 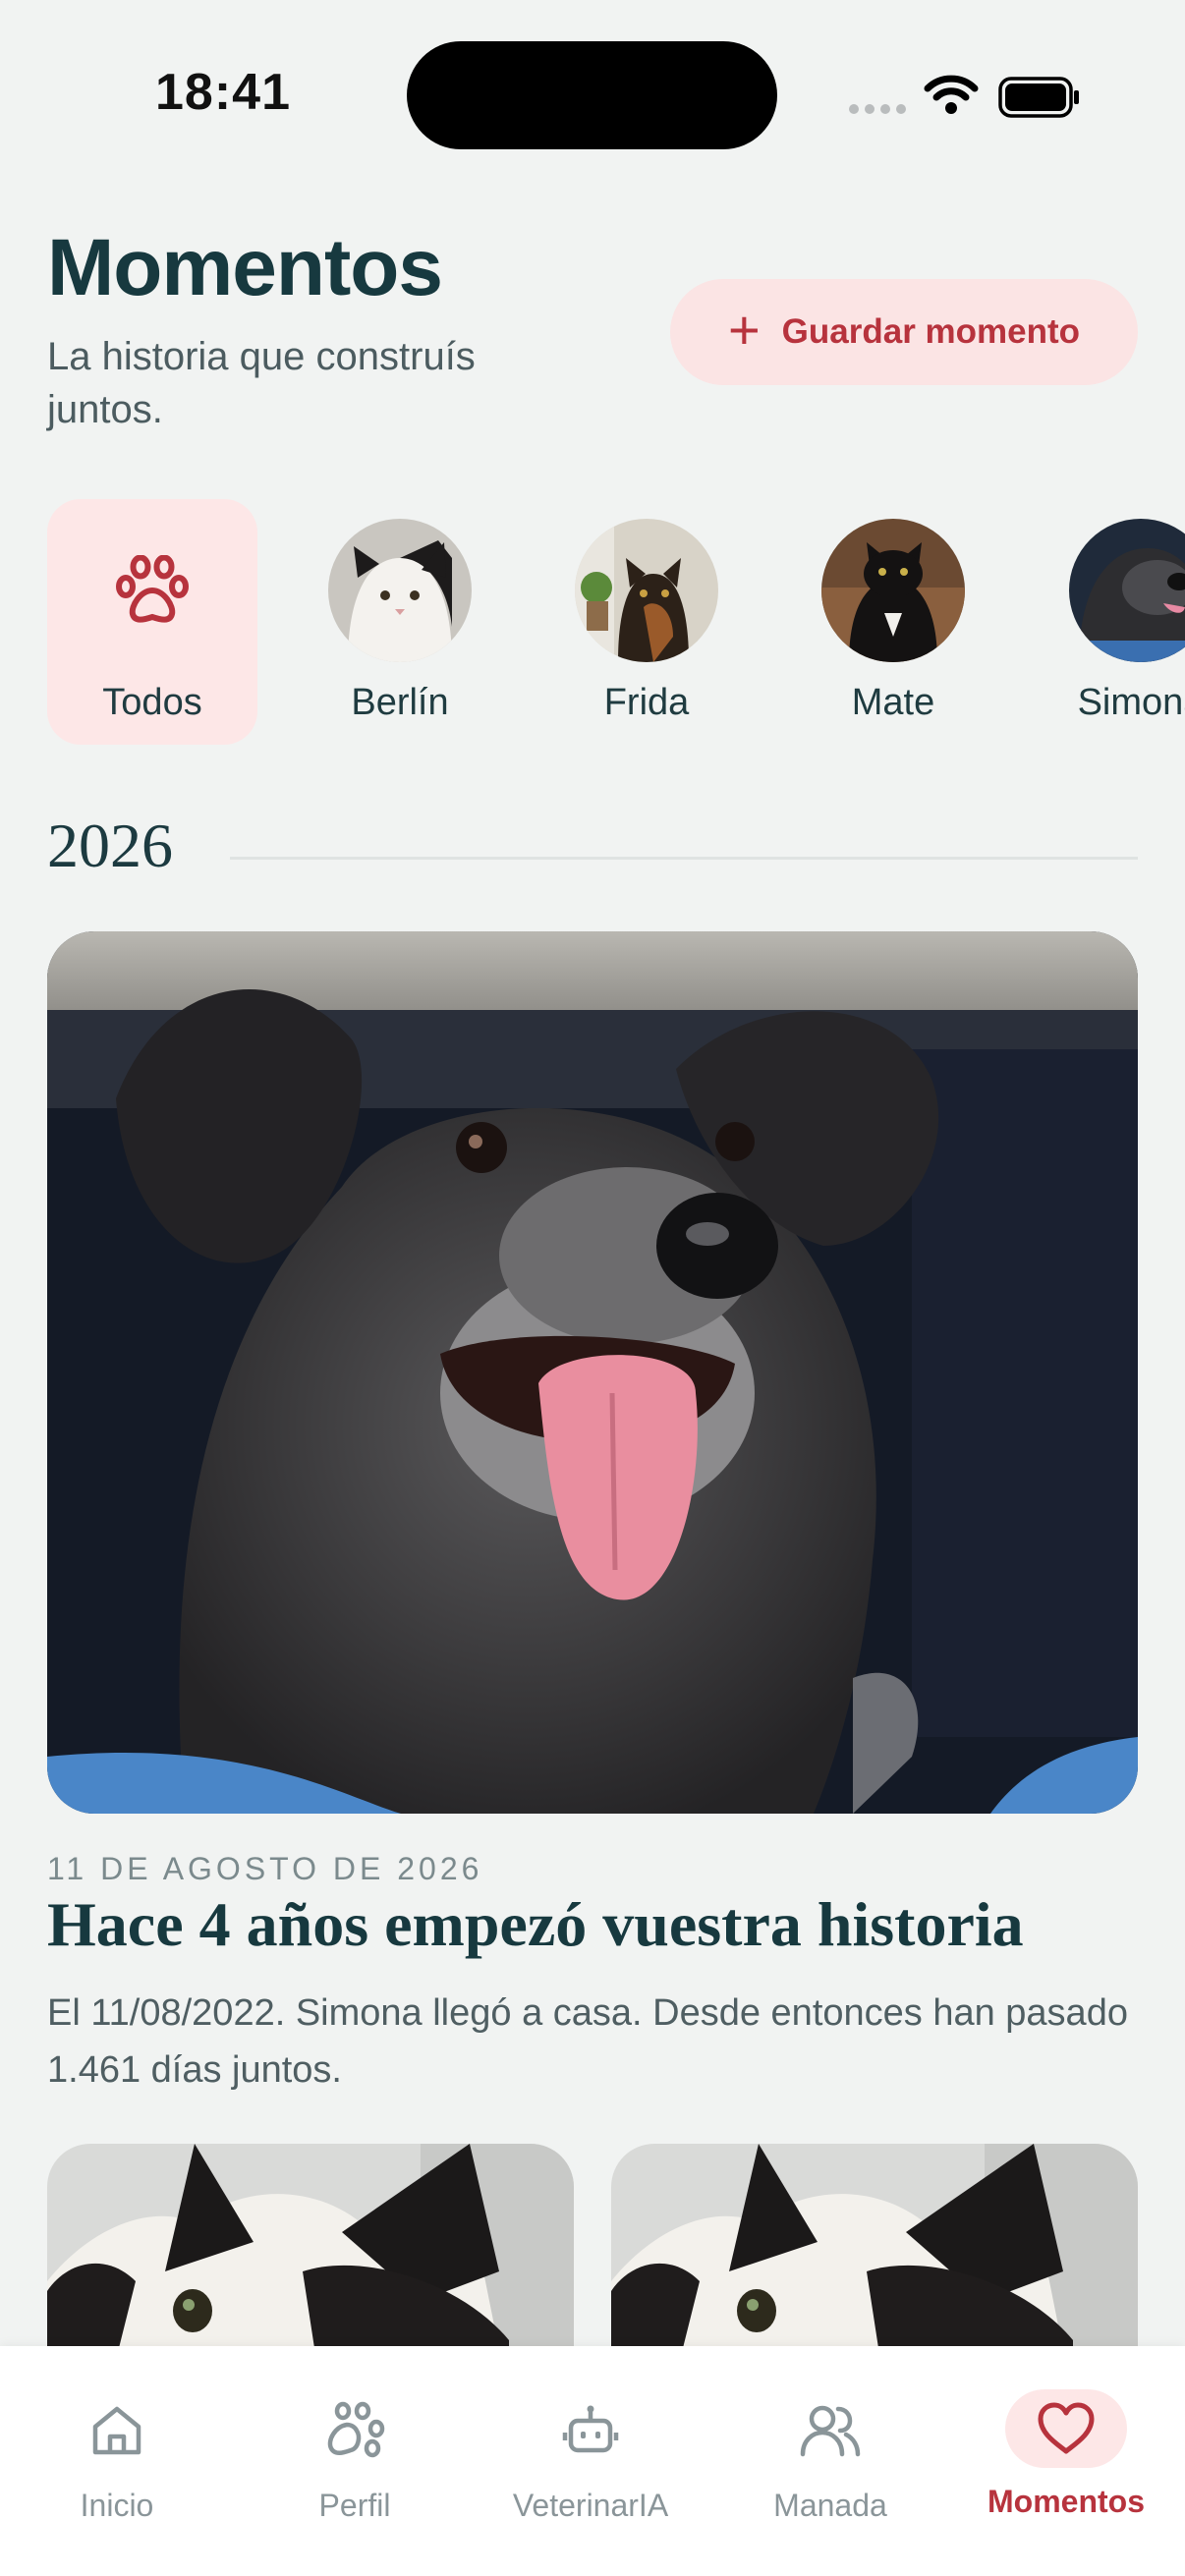 I want to click on nav-label: VeterinarIA, so click(x=591, y=2505).